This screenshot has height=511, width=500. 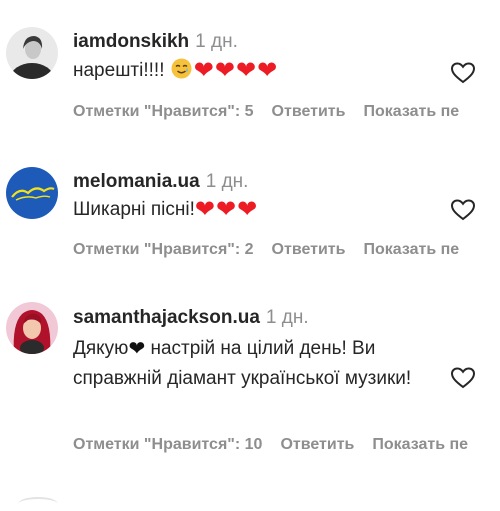 I want to click on comment-actions: Отметки "Нравится": 2 Ответить Показать пе, so click(x=275, y=250).